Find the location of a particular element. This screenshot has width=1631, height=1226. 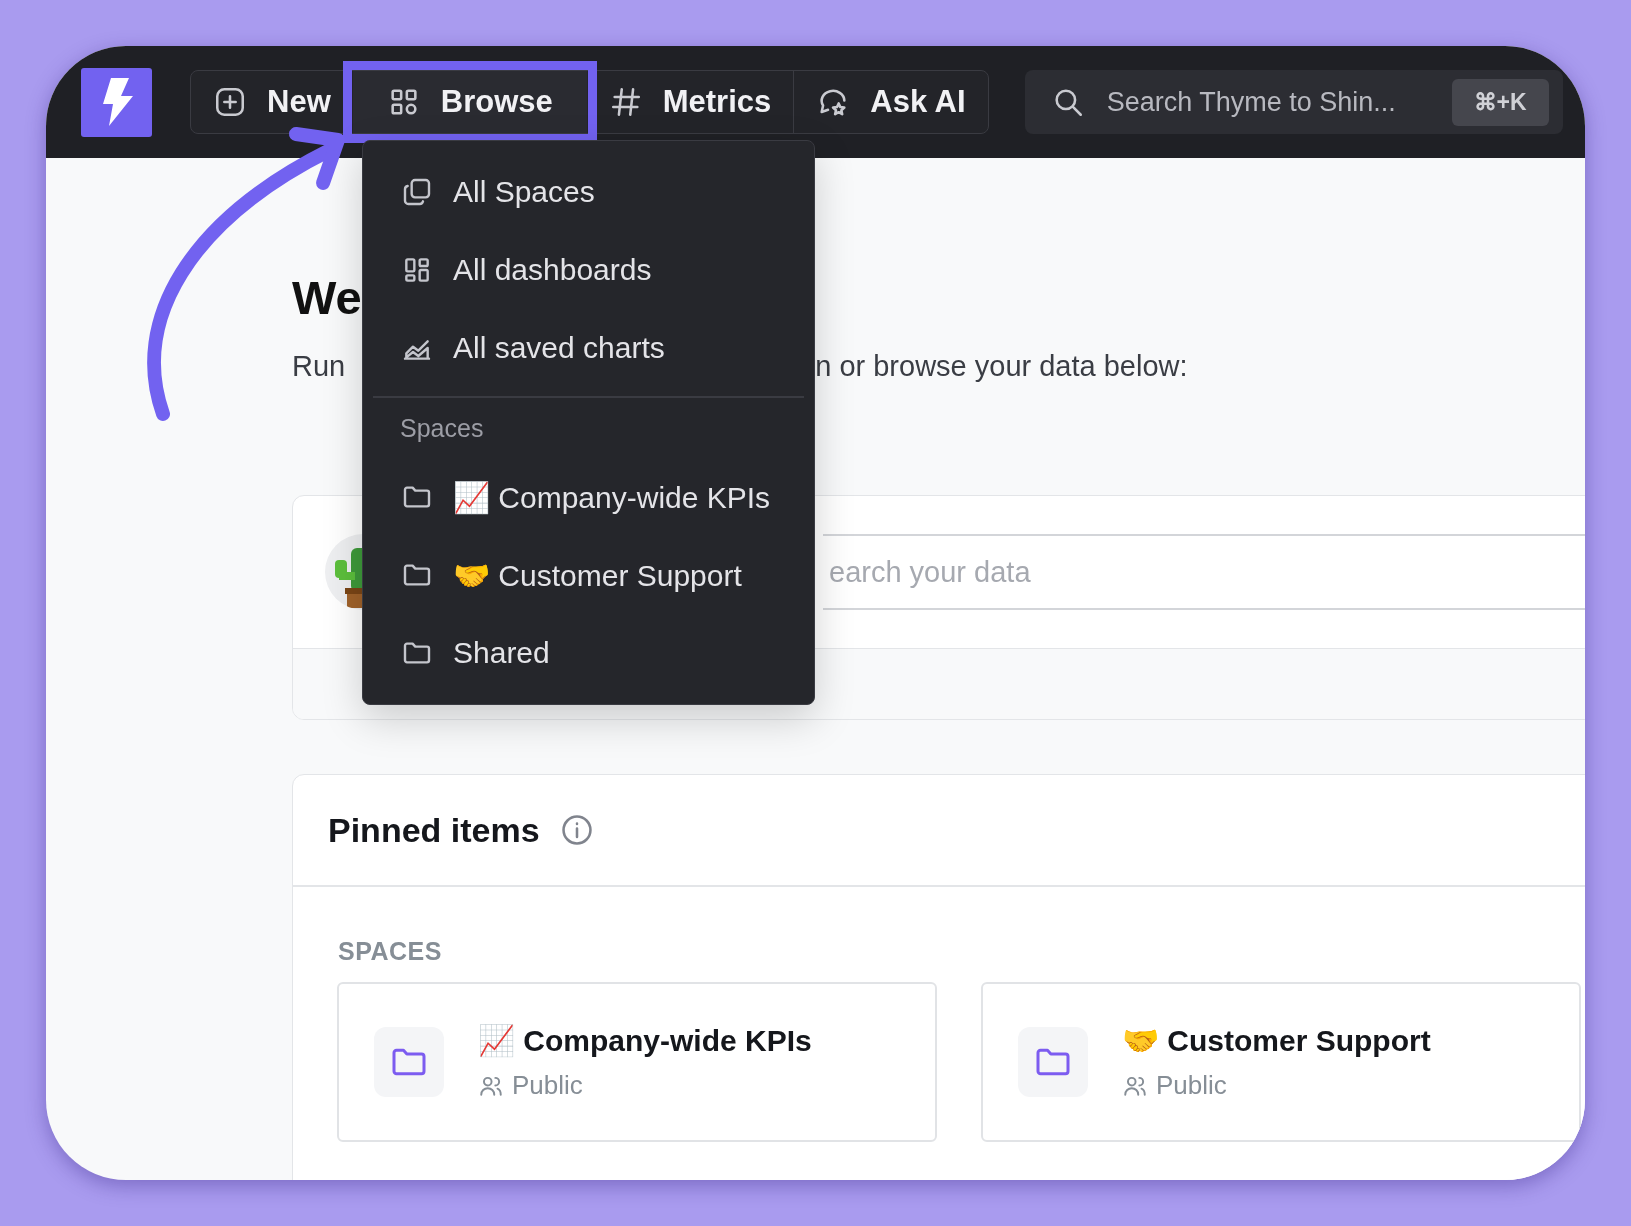

menu-item: 📈 Company-wide KPIs is located at coordinates (588, 497).